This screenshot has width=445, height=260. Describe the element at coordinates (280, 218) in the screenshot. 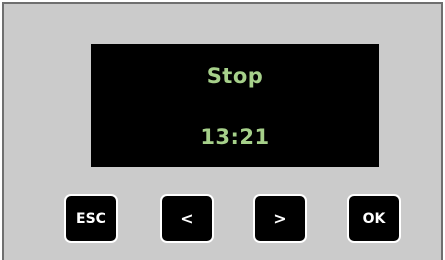

I see `next-button: >` at that location.